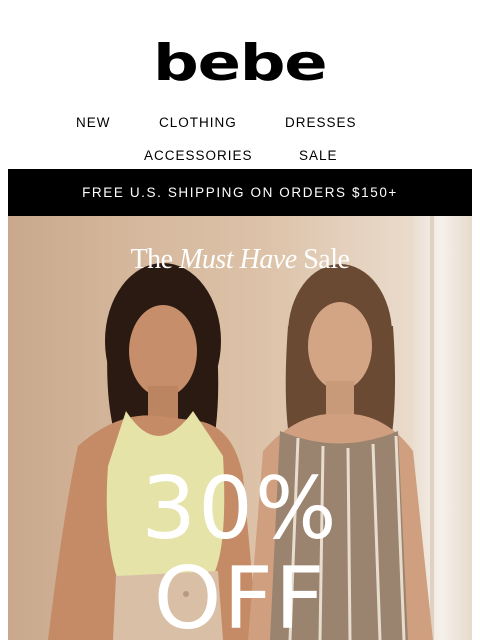 The width and height of the screenshot is (480, 640). I want to click on nav-item-accessories: ACCESSORIES, so click(198, 155).